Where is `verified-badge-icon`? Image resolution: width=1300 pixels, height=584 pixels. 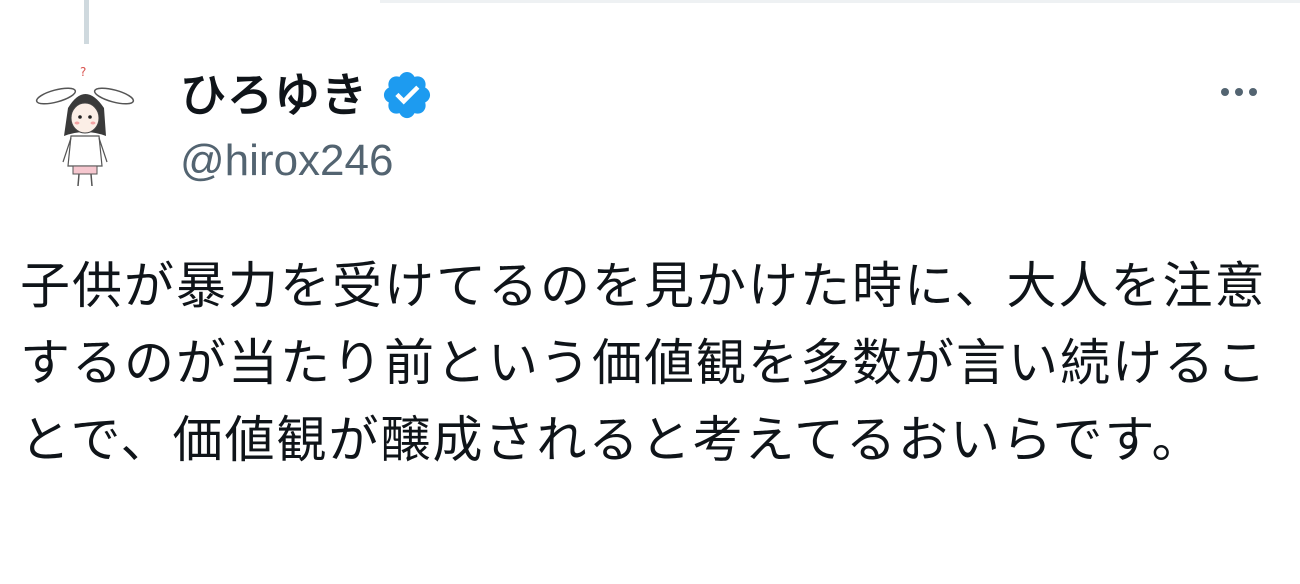 verified-badge-icon is located at coordinates (407, 95).